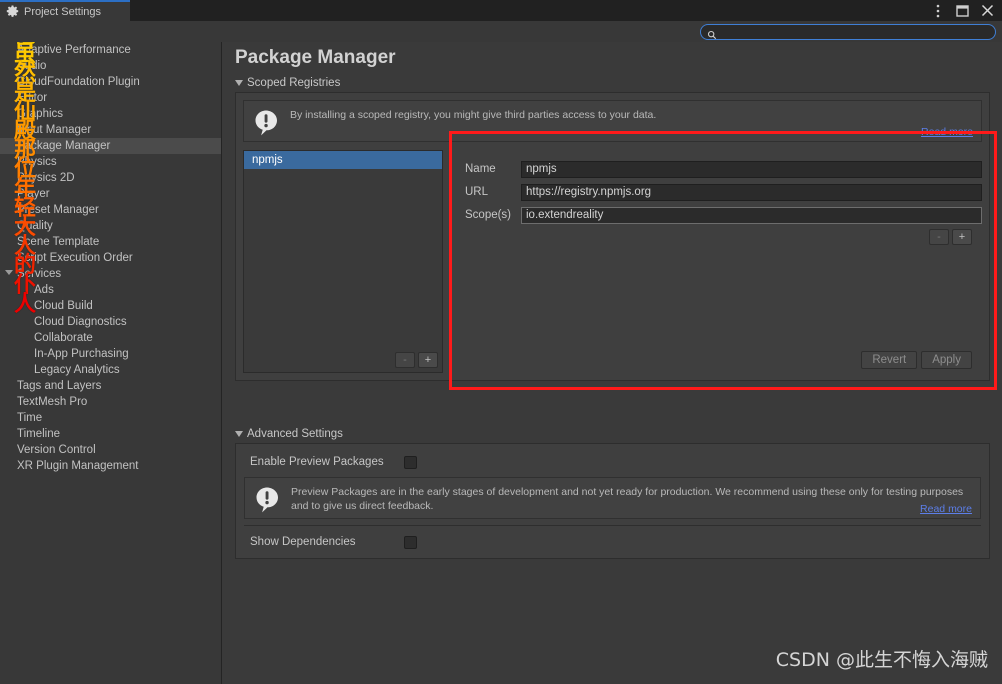  Describe the element at coordinates (74, 50) in the screenshot. I see `sidebar-item-label: Adaptive Performance` at that location.